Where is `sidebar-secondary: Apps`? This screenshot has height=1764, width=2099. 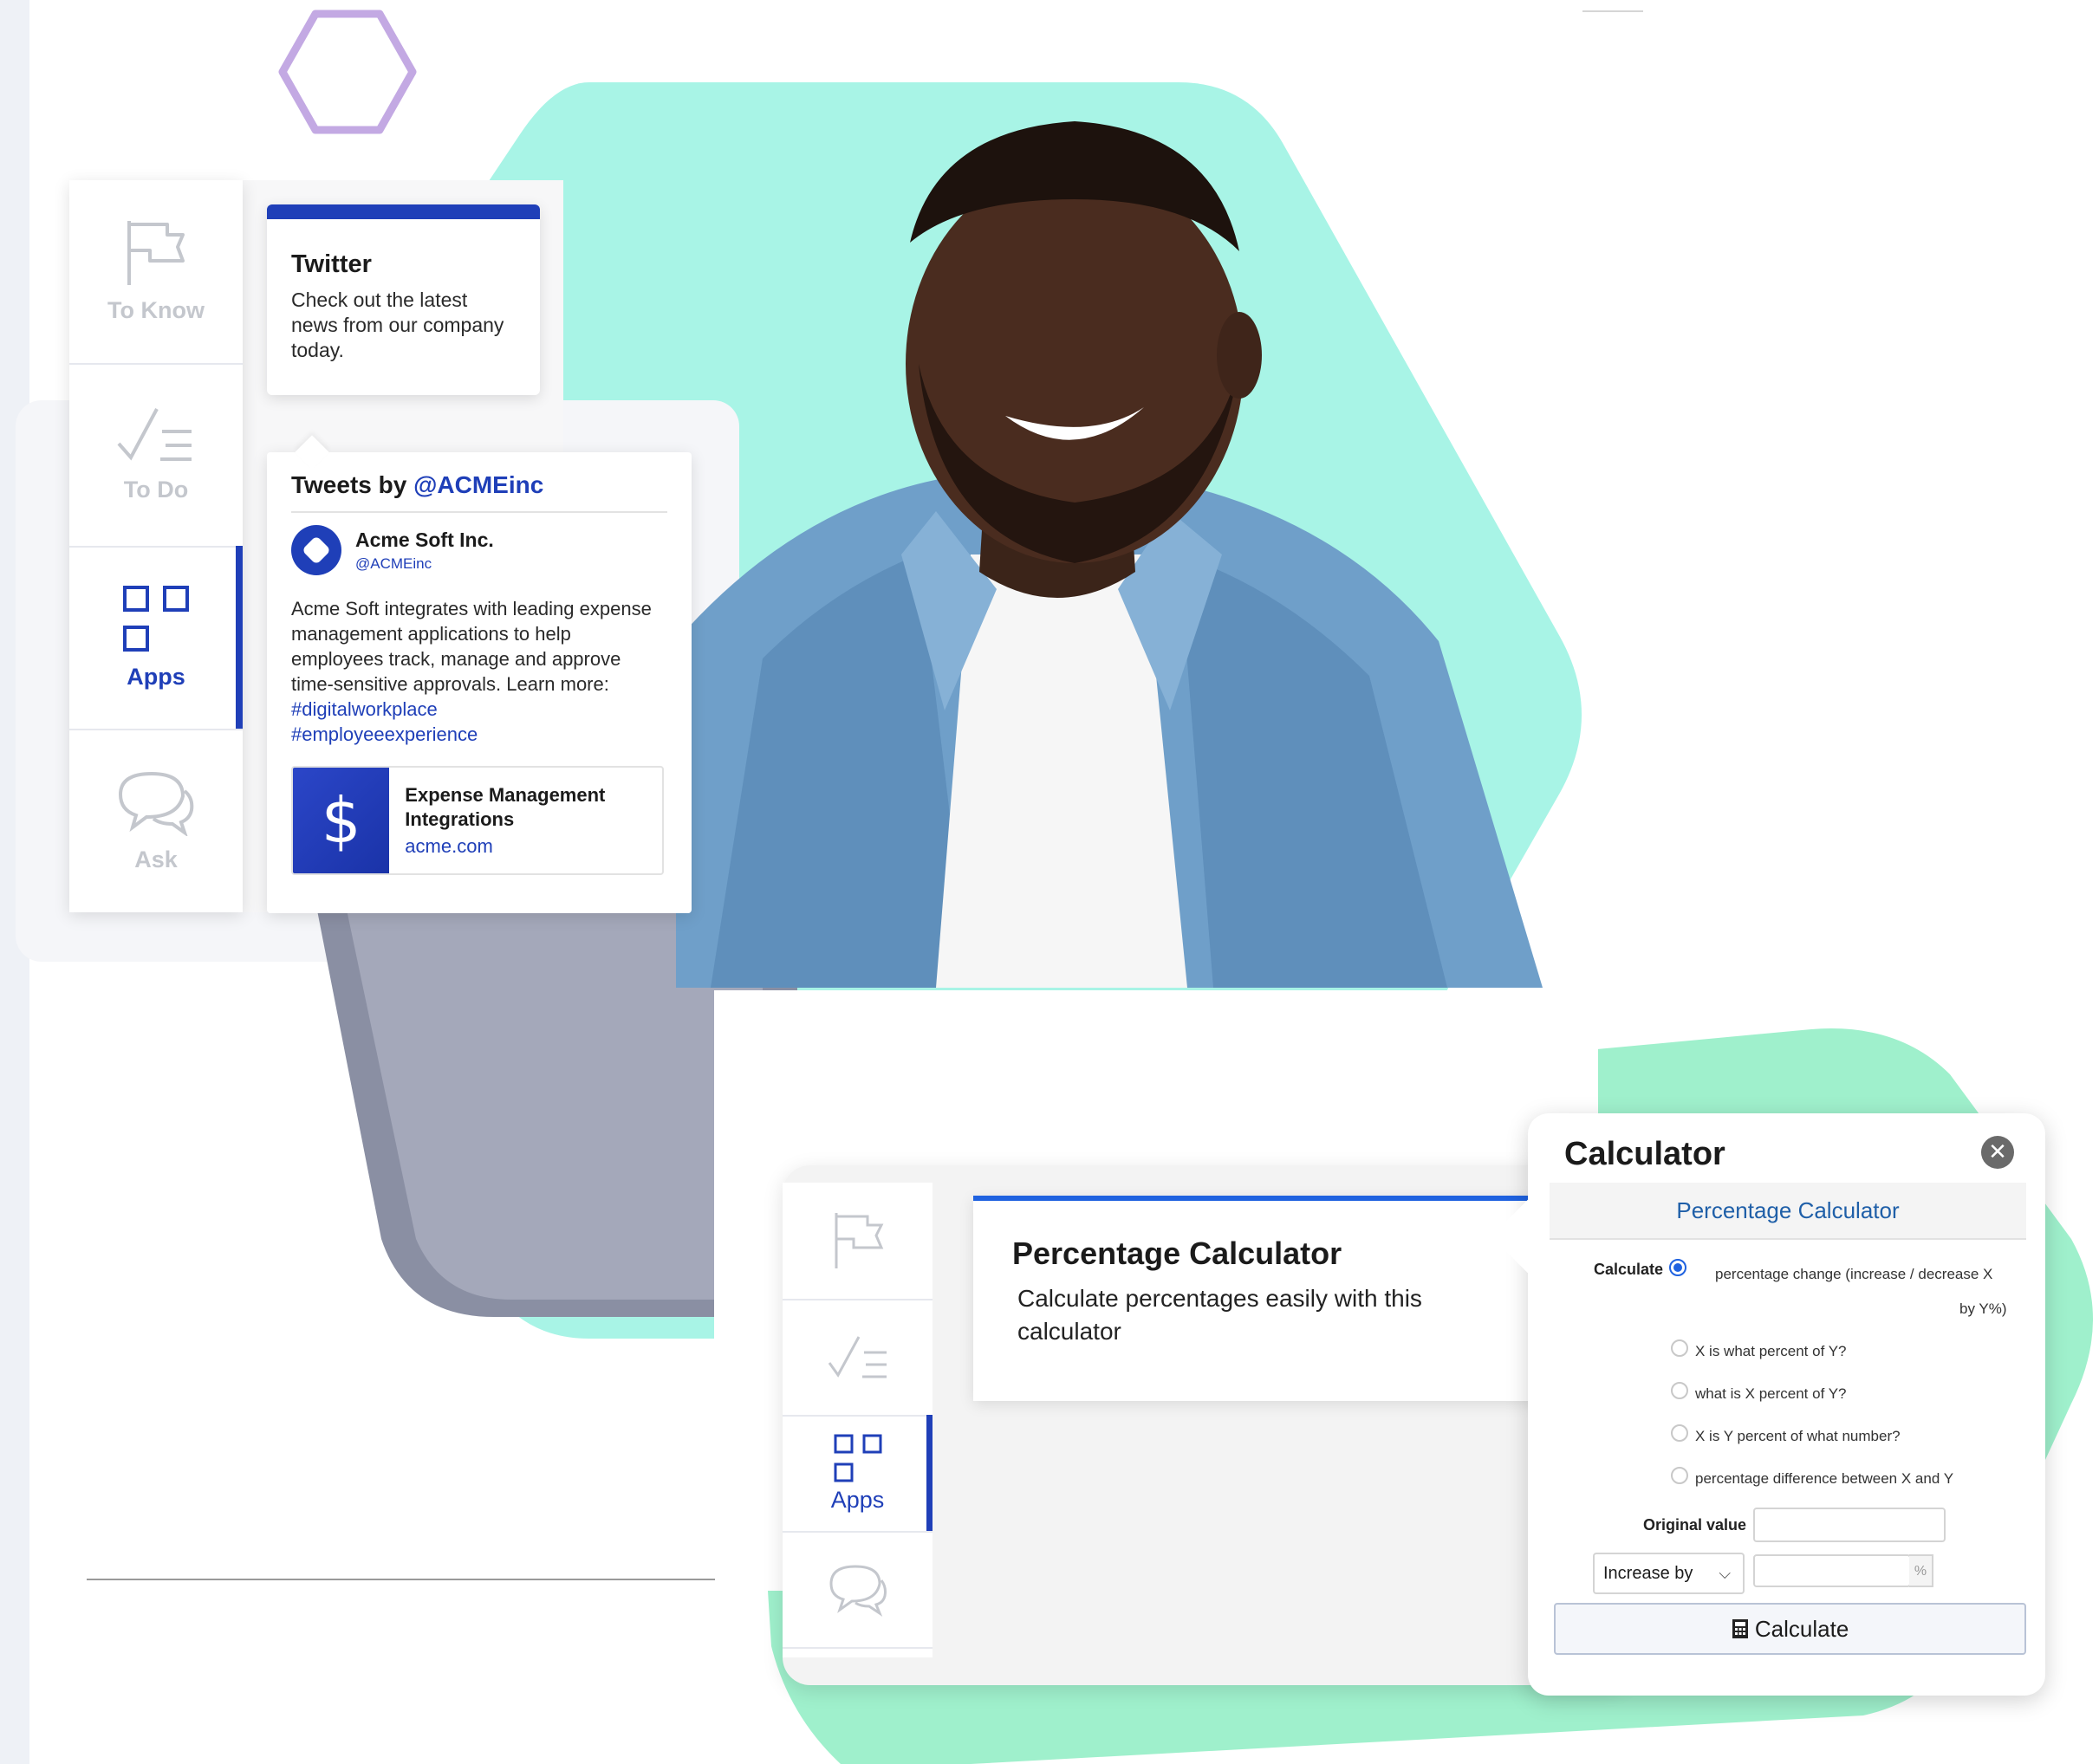
sidebar-secondary: Apps is located at coordinates (858, 1420).